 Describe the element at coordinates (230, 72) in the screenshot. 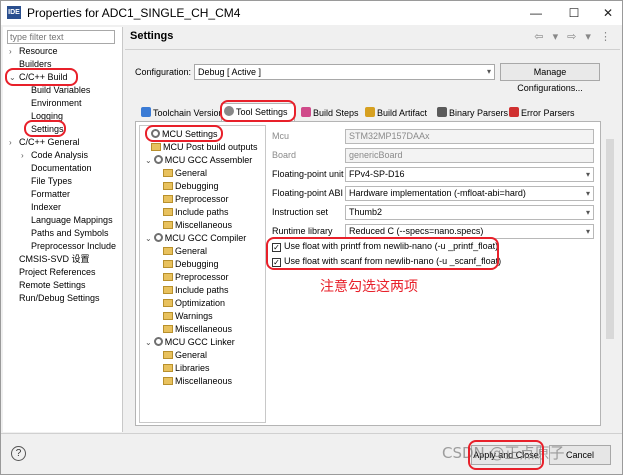

I see `configuration-value: Debug [ Active ]` at that location.